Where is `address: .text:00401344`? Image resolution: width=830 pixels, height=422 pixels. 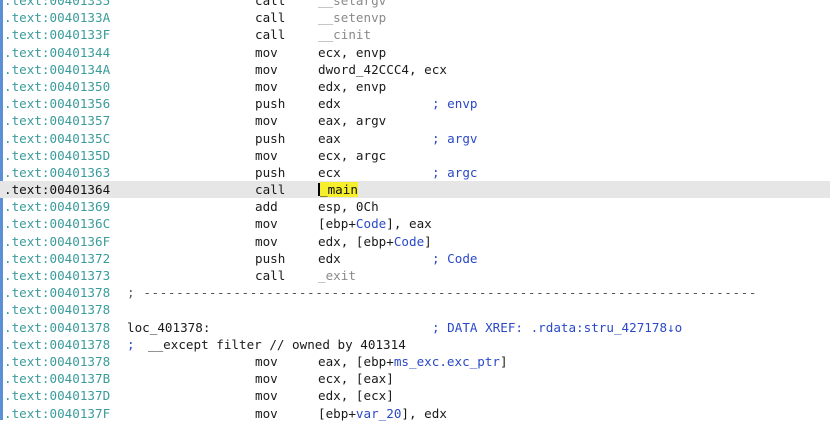 address: .text:00401344 is located at coordinates (57, 52).